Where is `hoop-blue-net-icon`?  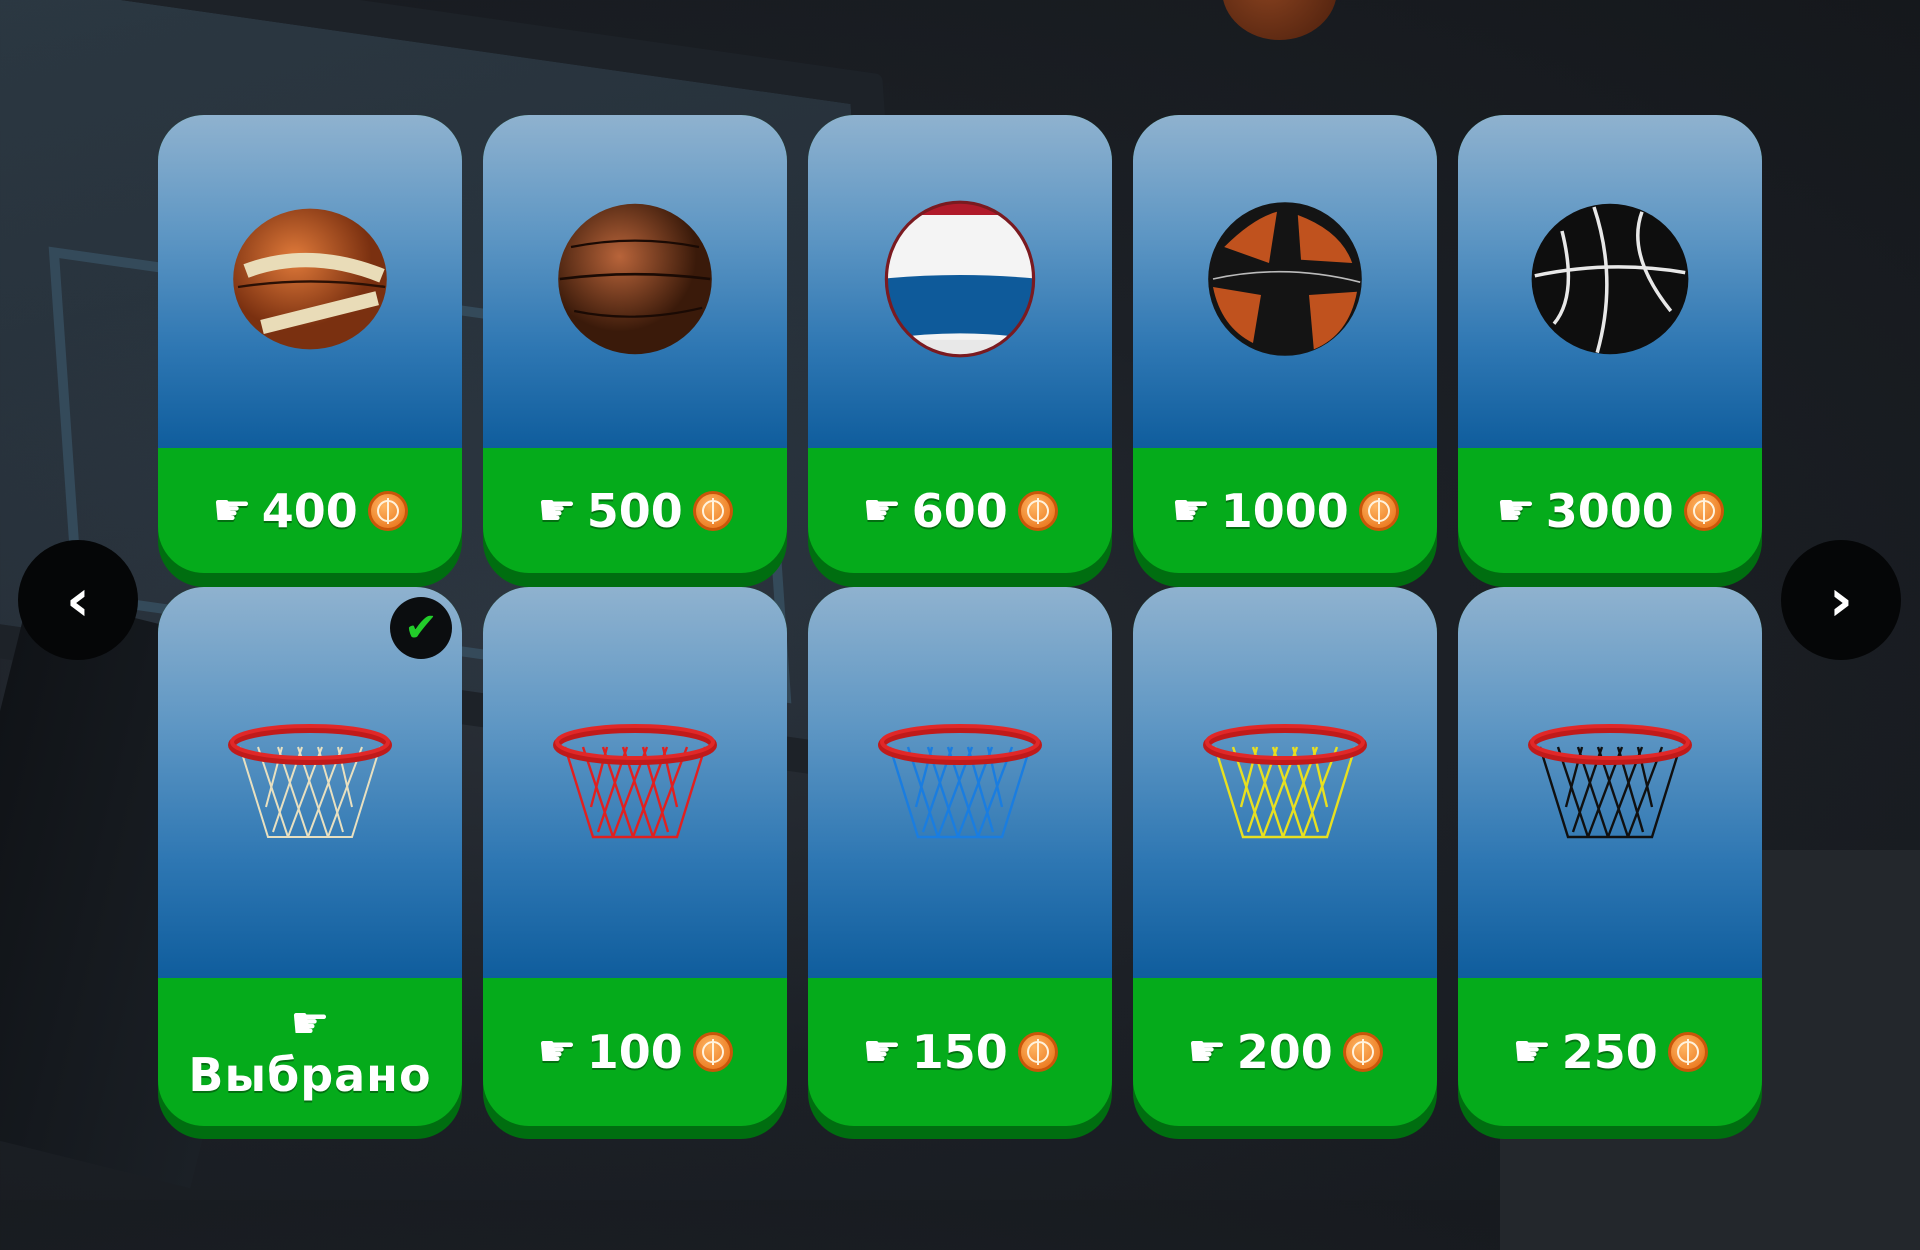 hoop-blue-net-icon is located at coordinates (960, 781).